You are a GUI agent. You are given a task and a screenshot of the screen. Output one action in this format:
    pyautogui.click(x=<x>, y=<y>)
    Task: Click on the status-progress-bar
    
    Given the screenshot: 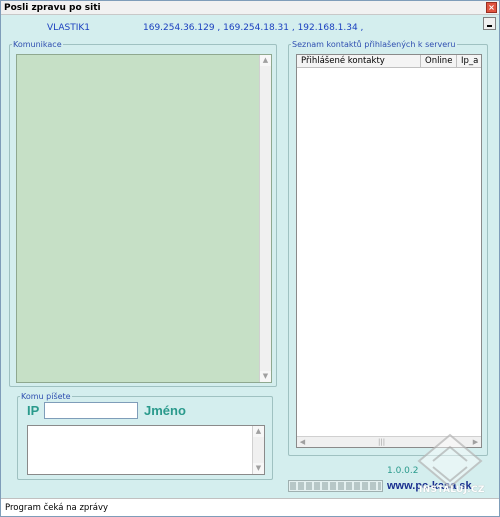 What is the action you would take?
    pyautogui.click(x=335, y=486)
    